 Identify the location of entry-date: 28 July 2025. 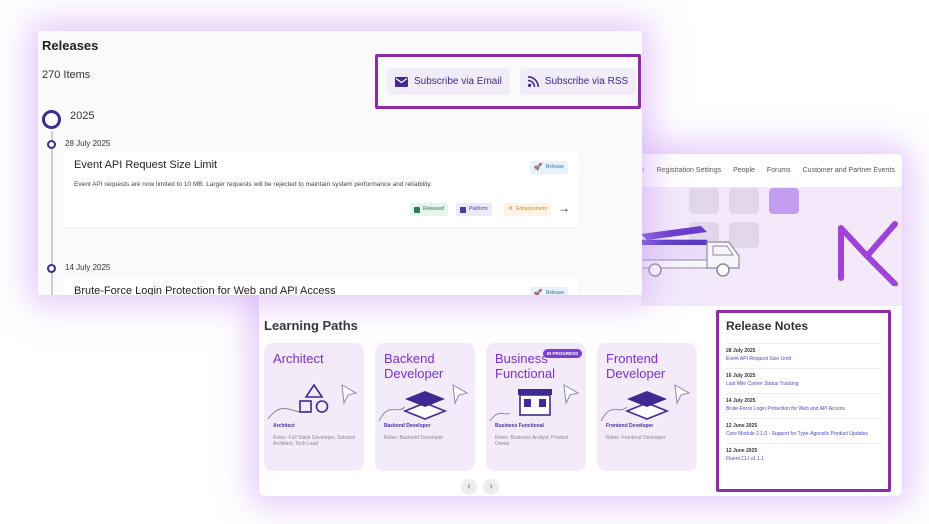
(88, 143).